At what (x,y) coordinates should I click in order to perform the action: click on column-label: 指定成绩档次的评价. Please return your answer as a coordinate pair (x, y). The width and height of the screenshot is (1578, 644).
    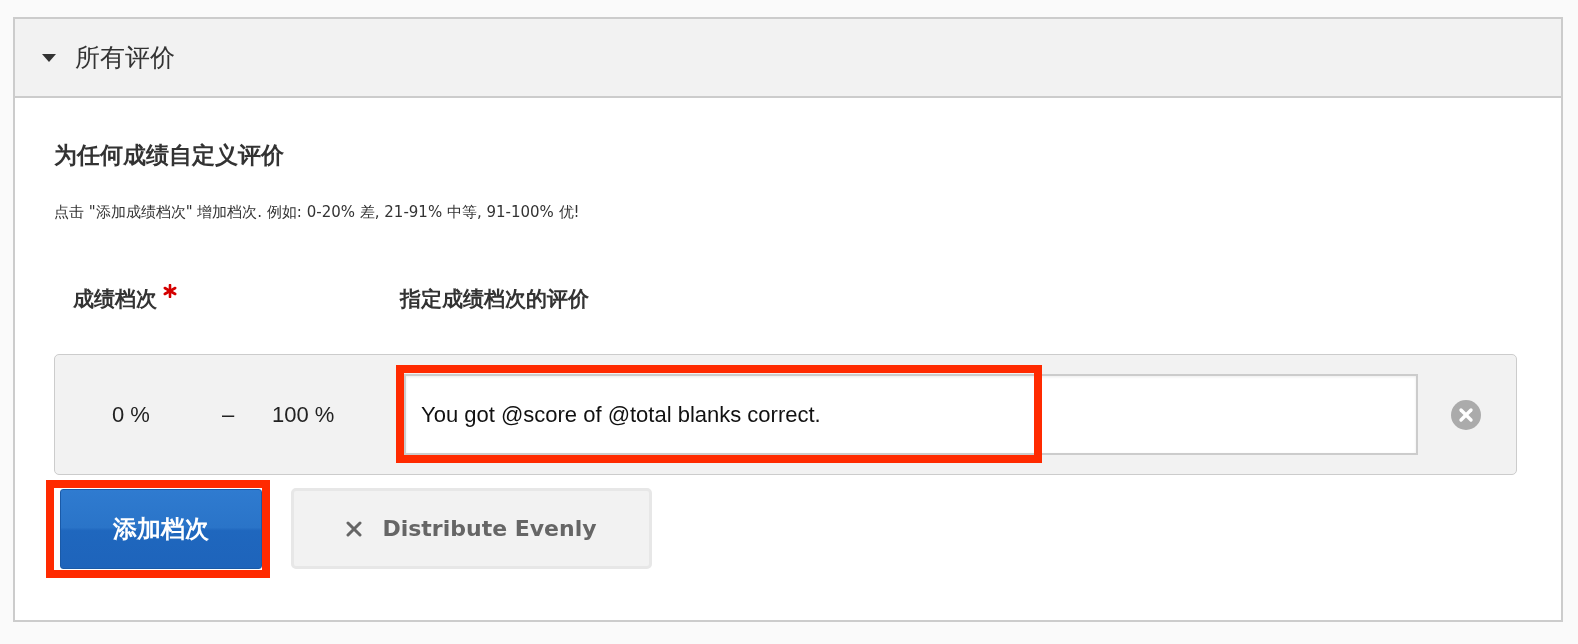
    Looking at the image, I should click on (494, 299).